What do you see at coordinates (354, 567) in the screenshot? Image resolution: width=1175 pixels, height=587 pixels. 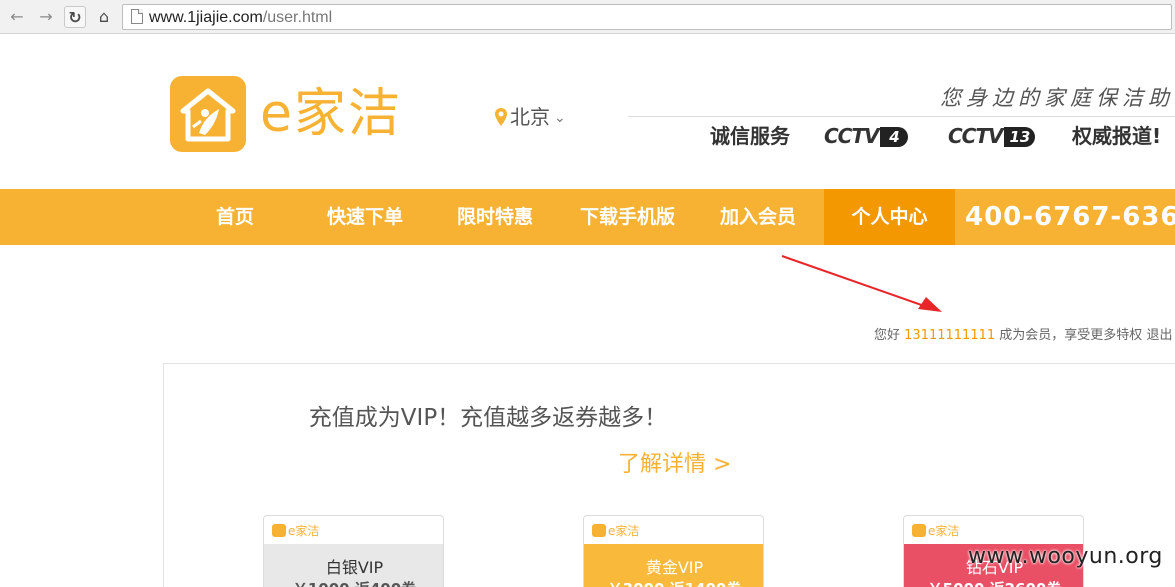 I see `card-title: 白银VIP` at bounding box center [354, 567].